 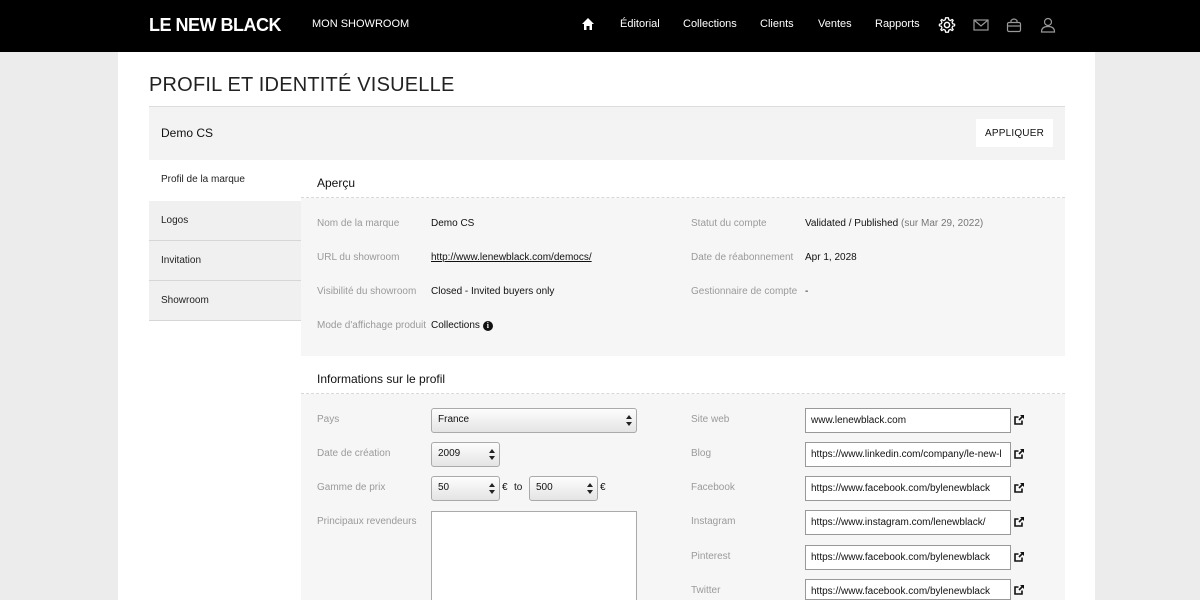 I want to click on brand-name-value: Demo CS, so click(x=453, y=223).